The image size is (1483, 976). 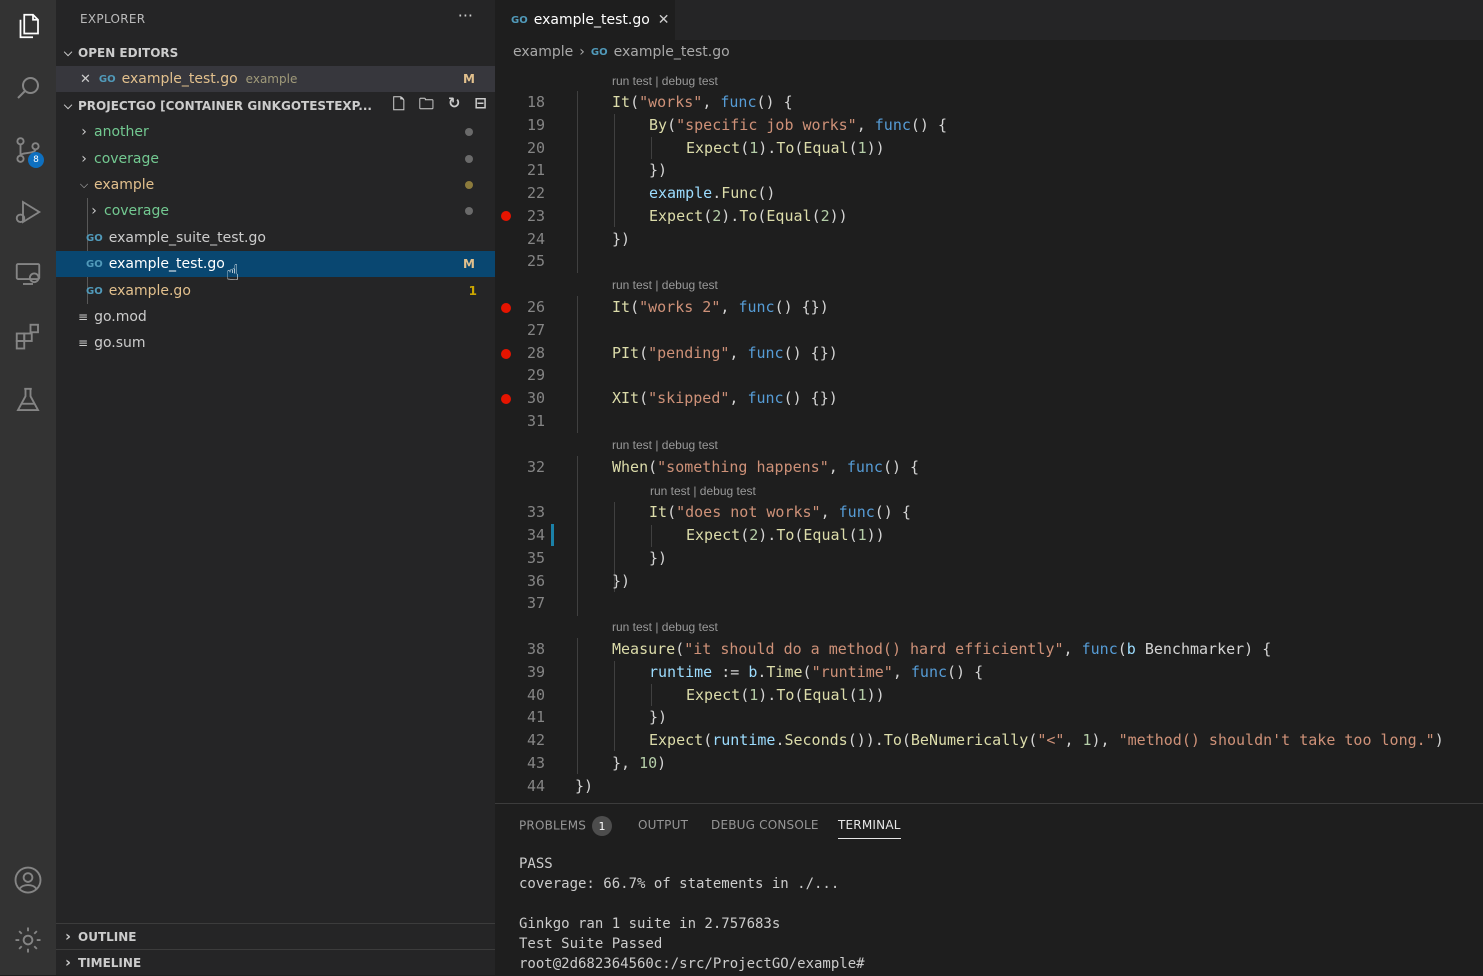 I want to click on search-icon, so click(x=28, y=88).